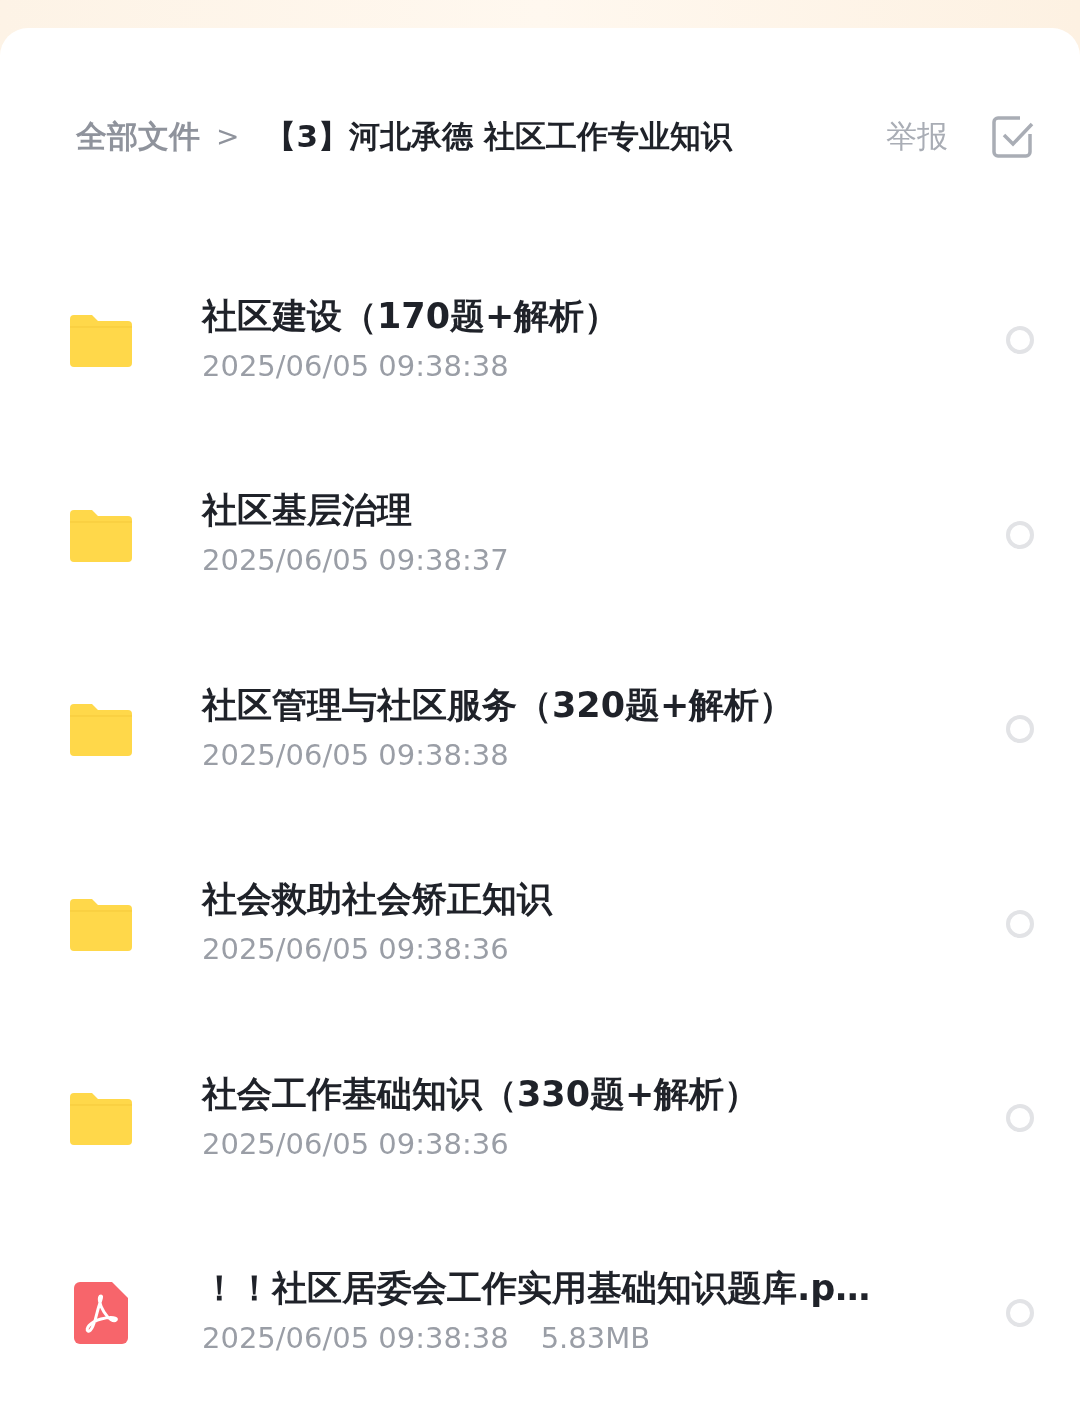 The width and height of the screenshot is (1080, 1417). What do you see at coordinates (1013, 136) in the screenshot?
I see `multi-select-icon` at bounding box center [1013, 136].